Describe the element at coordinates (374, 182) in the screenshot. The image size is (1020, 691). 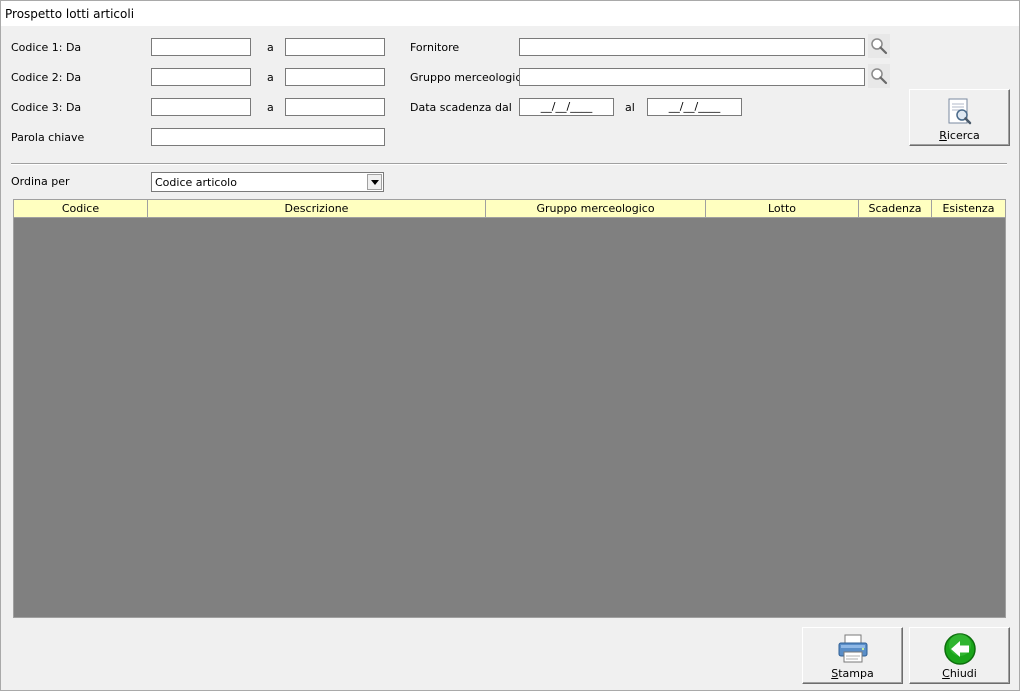
I see `chevron-down-icon` at that location.